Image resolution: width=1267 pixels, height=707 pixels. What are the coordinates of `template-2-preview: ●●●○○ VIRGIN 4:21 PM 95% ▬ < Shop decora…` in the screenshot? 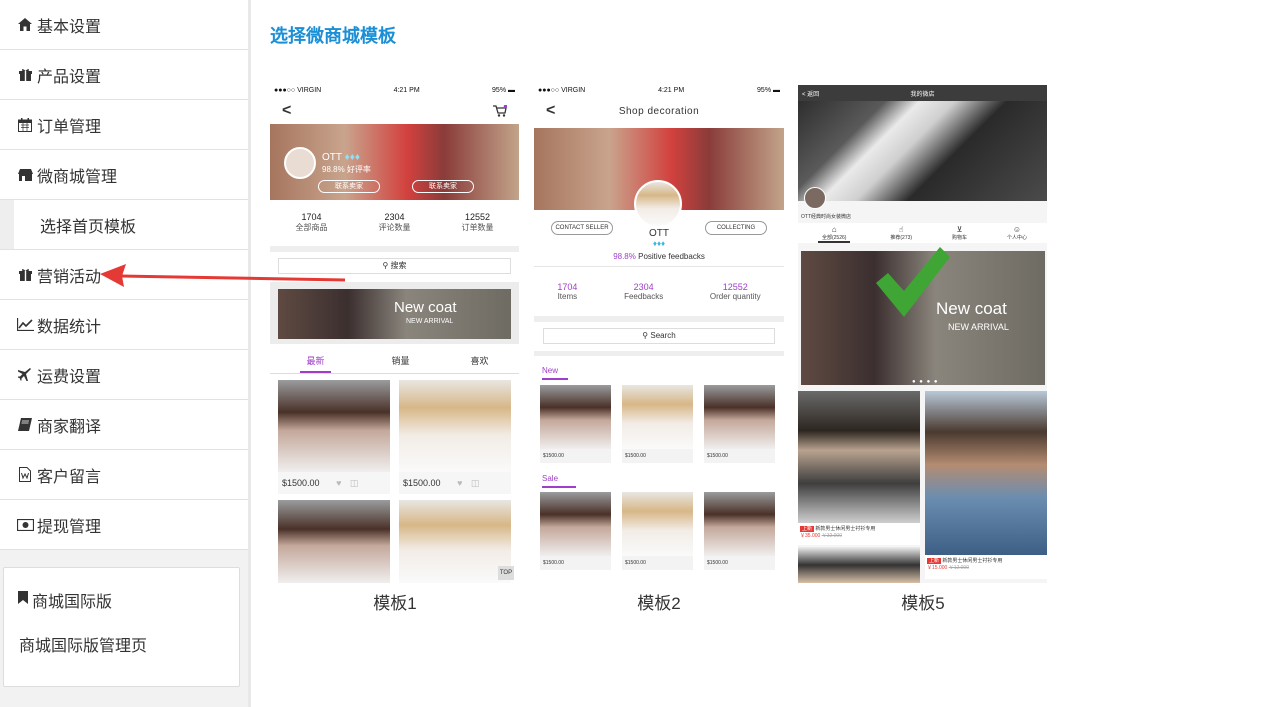 It's located at (659, 334).